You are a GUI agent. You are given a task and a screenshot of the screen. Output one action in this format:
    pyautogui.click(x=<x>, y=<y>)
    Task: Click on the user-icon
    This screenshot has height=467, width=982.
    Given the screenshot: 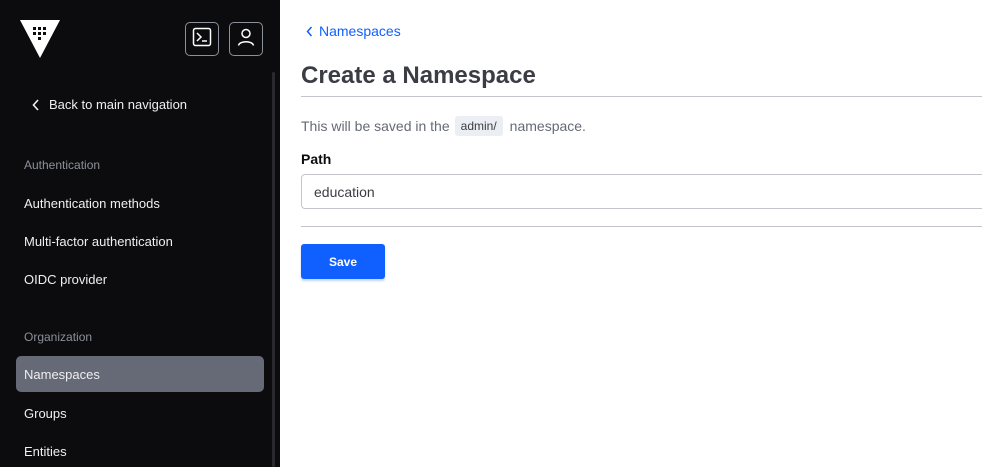 What is the action you would take?
    pyautogui.click(x=246, y=39)
    